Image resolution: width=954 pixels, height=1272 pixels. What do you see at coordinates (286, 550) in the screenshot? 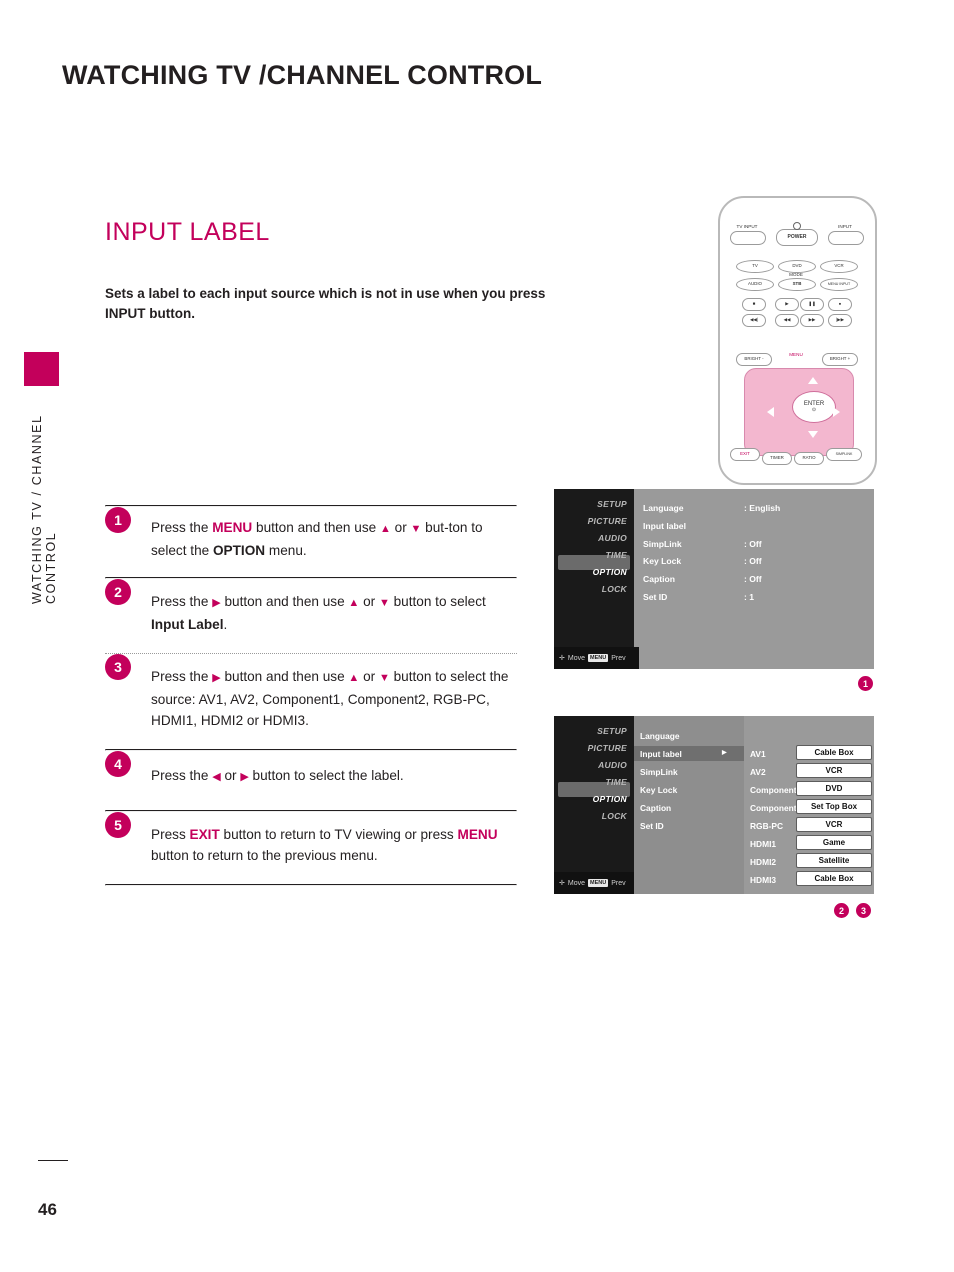
I see `step-text-run: menu.` at bounding box center [286, 550].